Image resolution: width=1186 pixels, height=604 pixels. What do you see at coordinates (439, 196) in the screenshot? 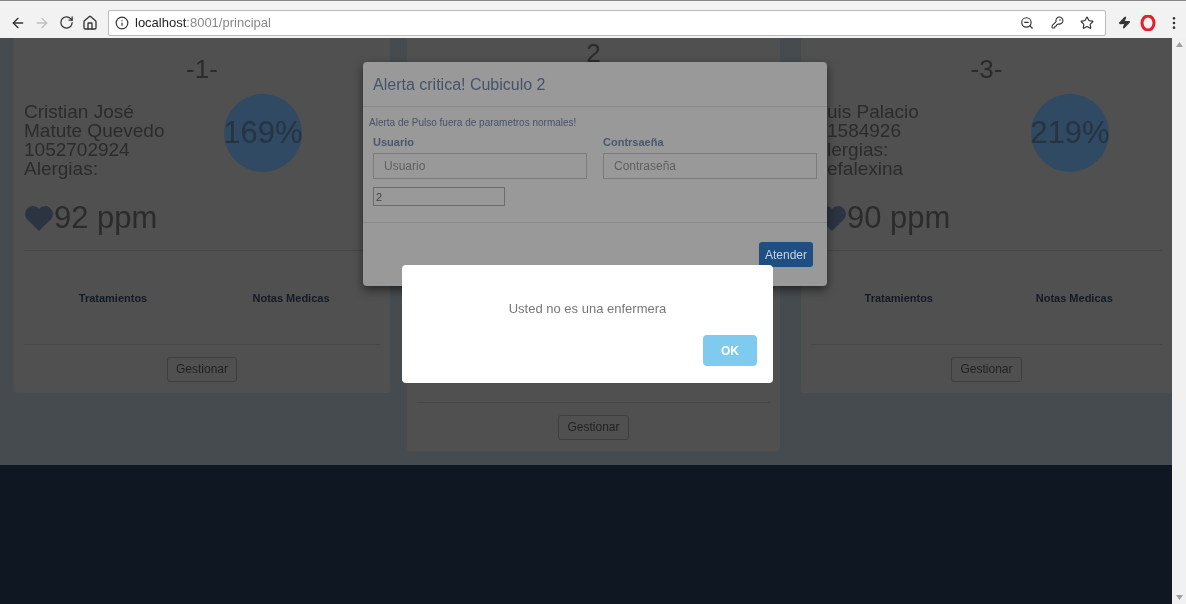
I see `cubicle-input: 2` at bounding box center [439, 196].